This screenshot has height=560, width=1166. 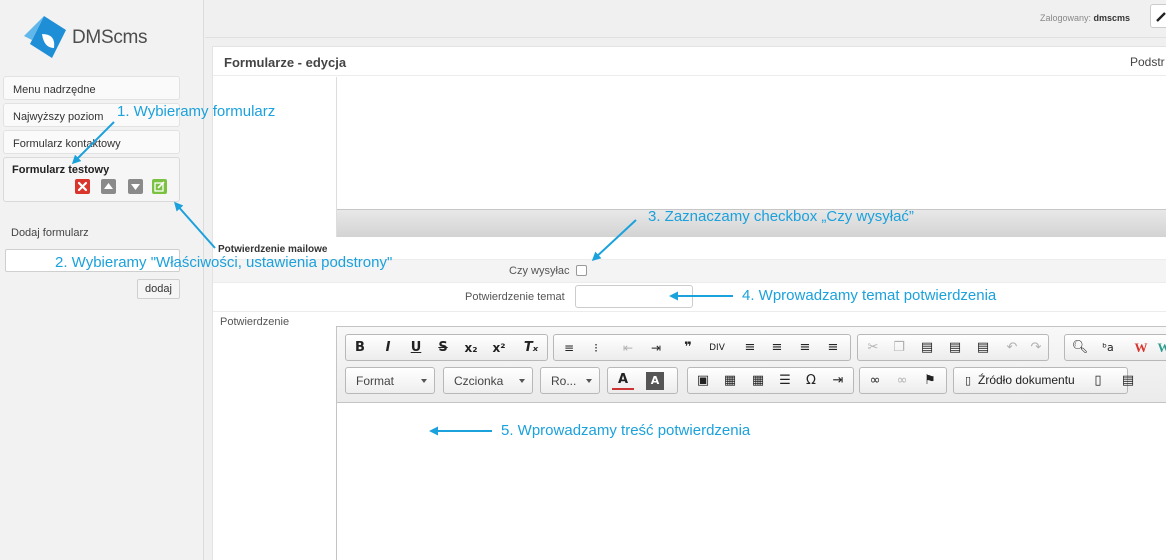 What do you see at coordinates (717, 348) in the screenshot?
I see `div-container-icon: DIV` at bounding box center [717, 348].